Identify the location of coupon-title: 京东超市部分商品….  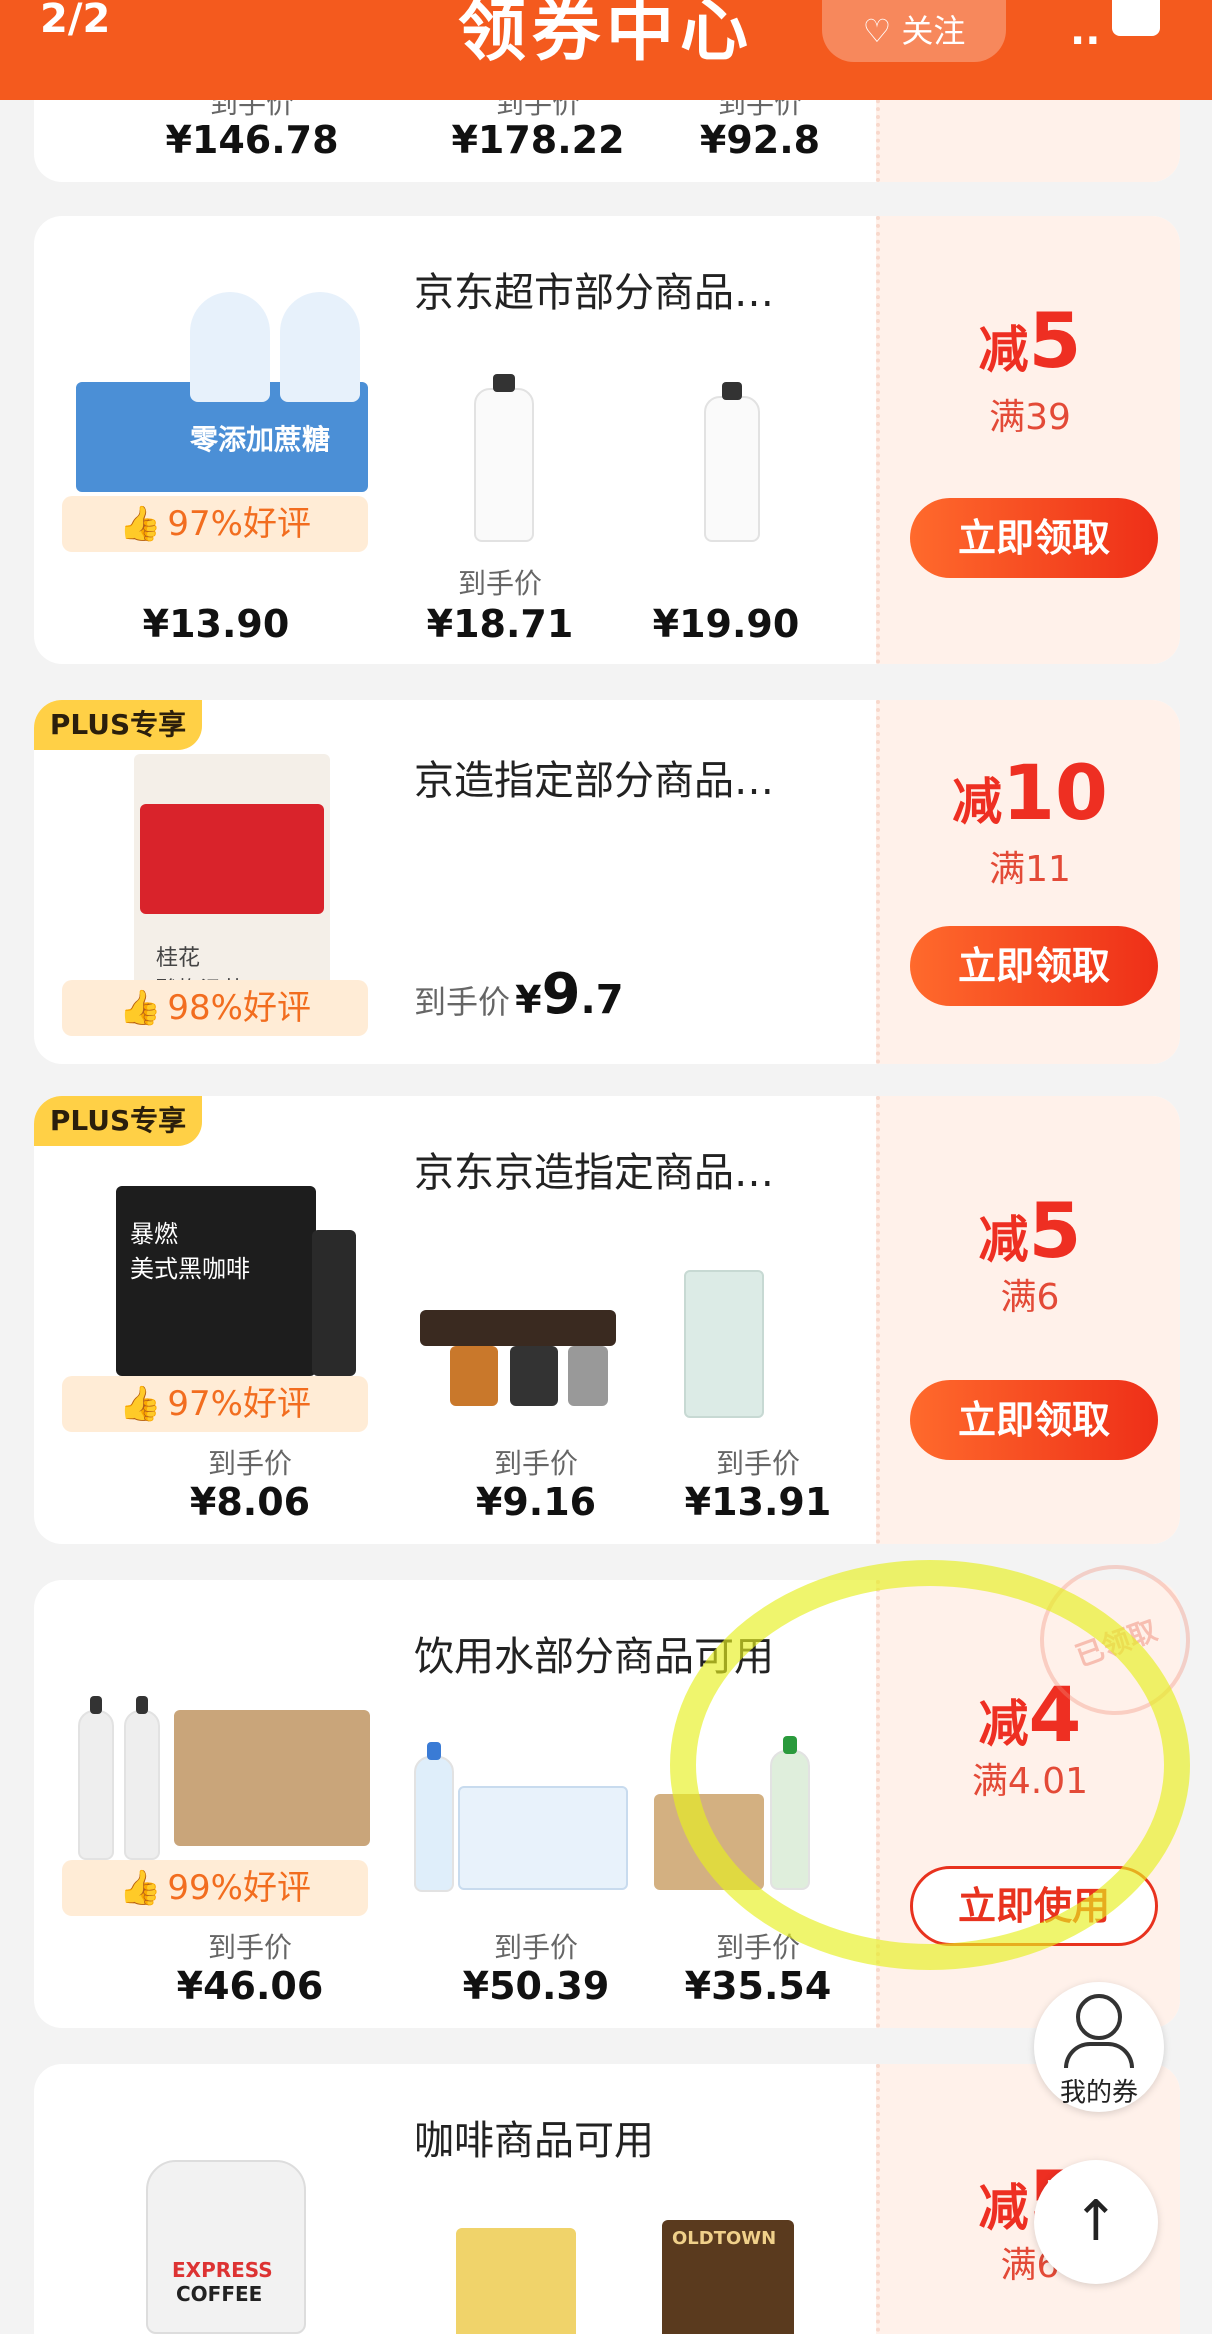
(594, 293).